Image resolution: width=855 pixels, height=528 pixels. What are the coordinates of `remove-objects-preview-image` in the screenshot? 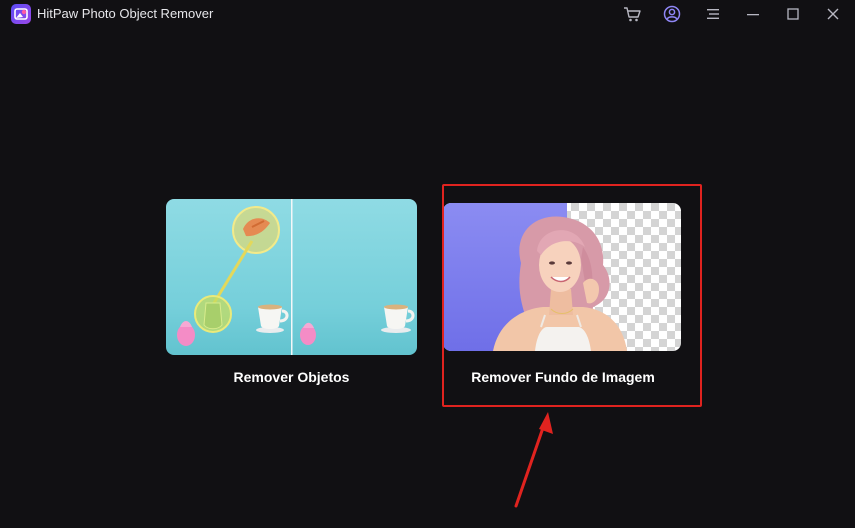 It's located at (291, 277).